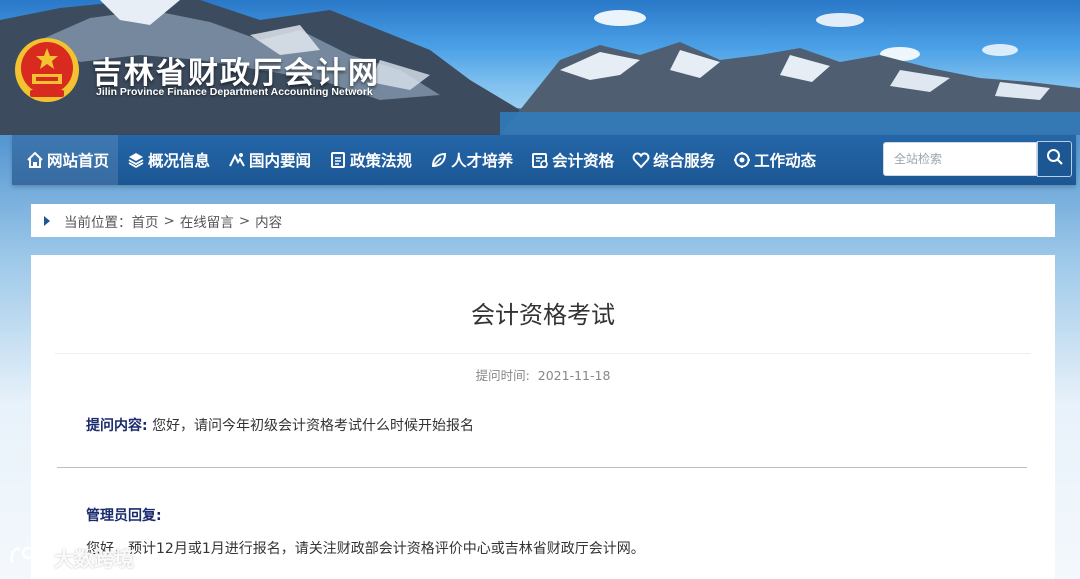 This screenshot has width=1080, height=579. Describe the element at coordinates (35, 160) in the screenshot. I see `home-icon` at that location.